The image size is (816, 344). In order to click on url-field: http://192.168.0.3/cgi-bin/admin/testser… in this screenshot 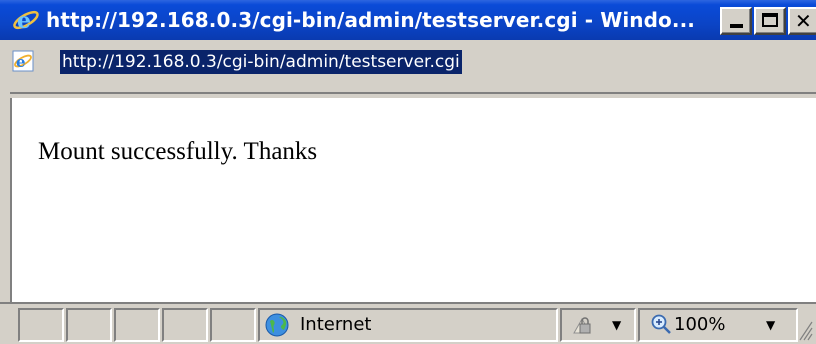, I will do `click(261, 62)`.